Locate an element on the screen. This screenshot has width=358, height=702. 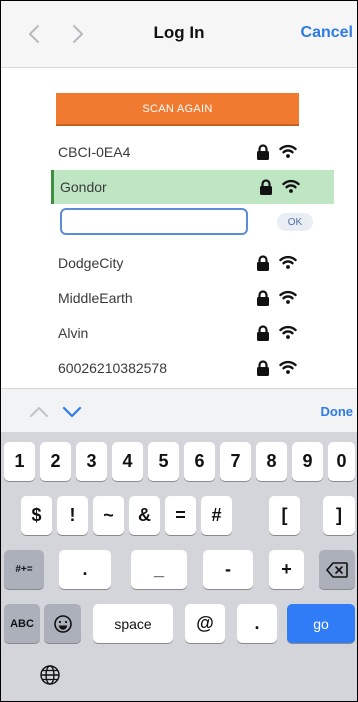
network-name: Gondor is located at coordinates (83, 187).